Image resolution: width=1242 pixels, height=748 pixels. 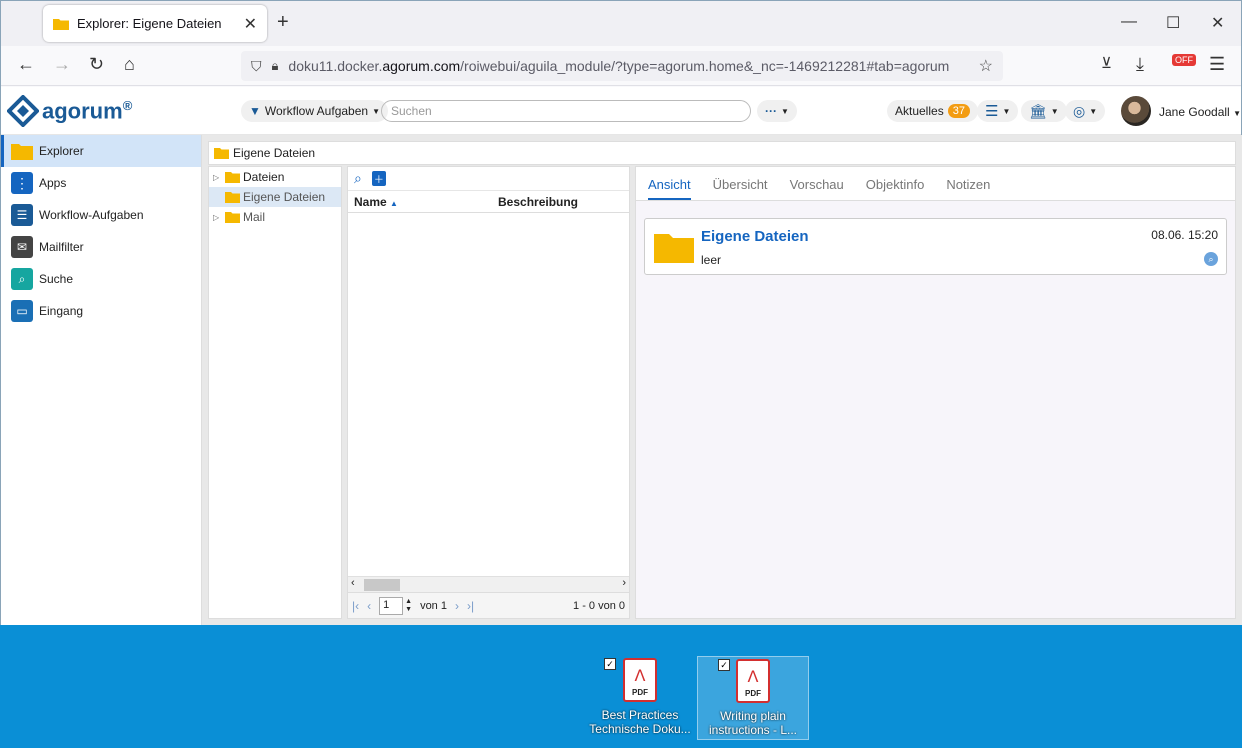 I want to click on object-card: Eigene Dateien leer 08.06. 15:20 ⌕, so click(x=935, y=246).